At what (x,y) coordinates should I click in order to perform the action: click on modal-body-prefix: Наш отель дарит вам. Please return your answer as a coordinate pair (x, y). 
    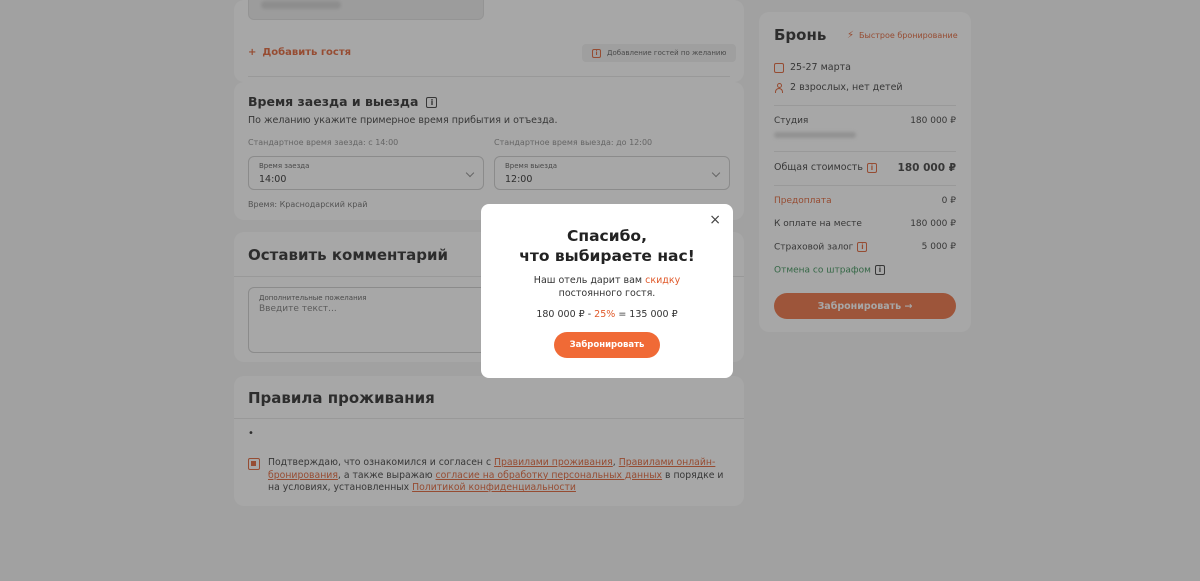
    Looking at the image, I should click on (589, 280).